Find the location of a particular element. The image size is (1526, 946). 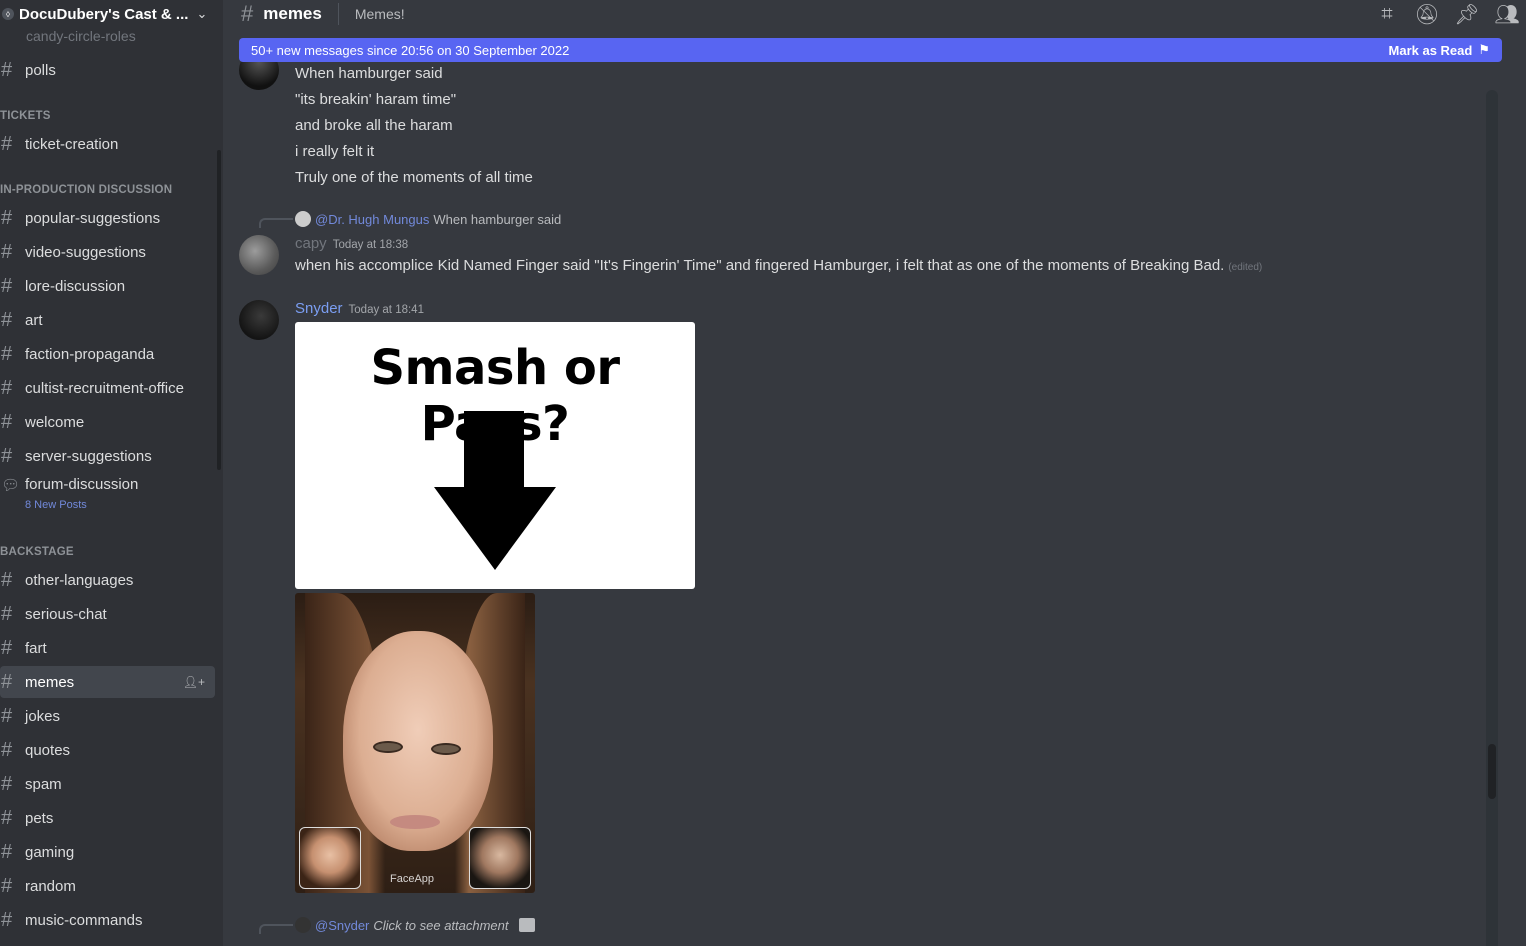

username: capy is located at coordinates (311, 243).